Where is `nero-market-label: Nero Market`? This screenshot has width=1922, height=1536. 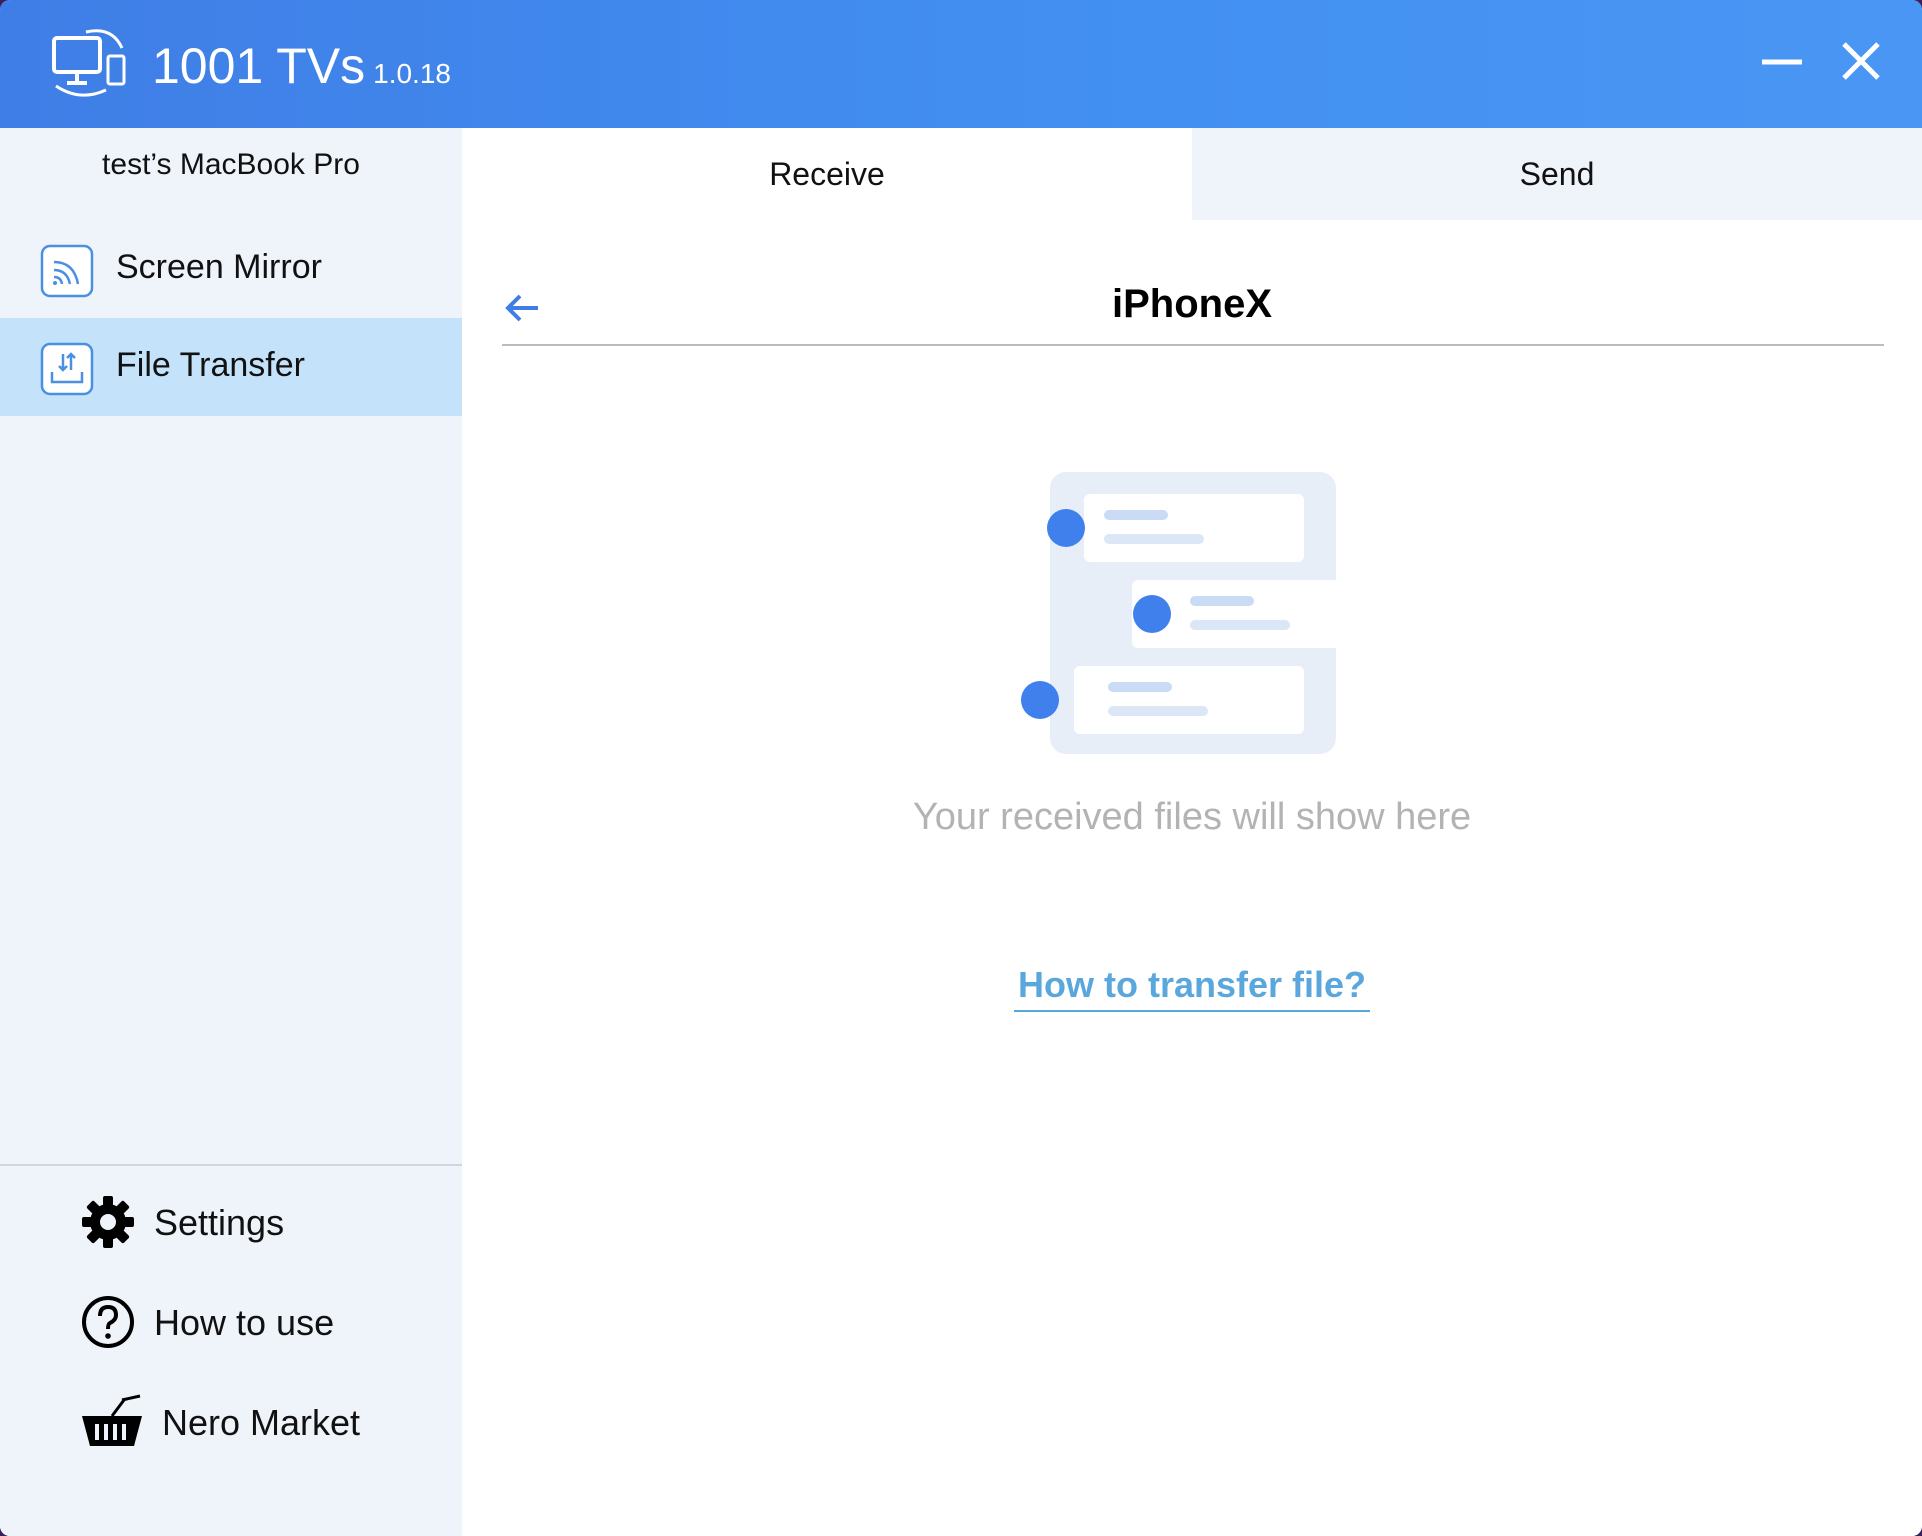
nero-market-label: Nero Market is located at coordinates (261, 1422).